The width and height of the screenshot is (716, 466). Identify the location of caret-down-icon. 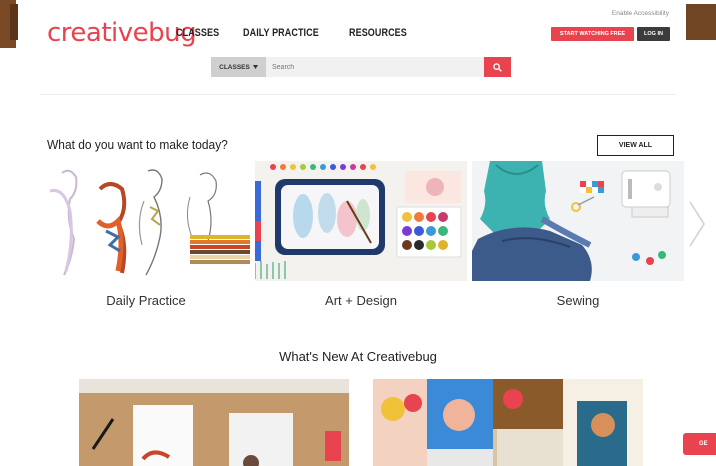
(255, 67).